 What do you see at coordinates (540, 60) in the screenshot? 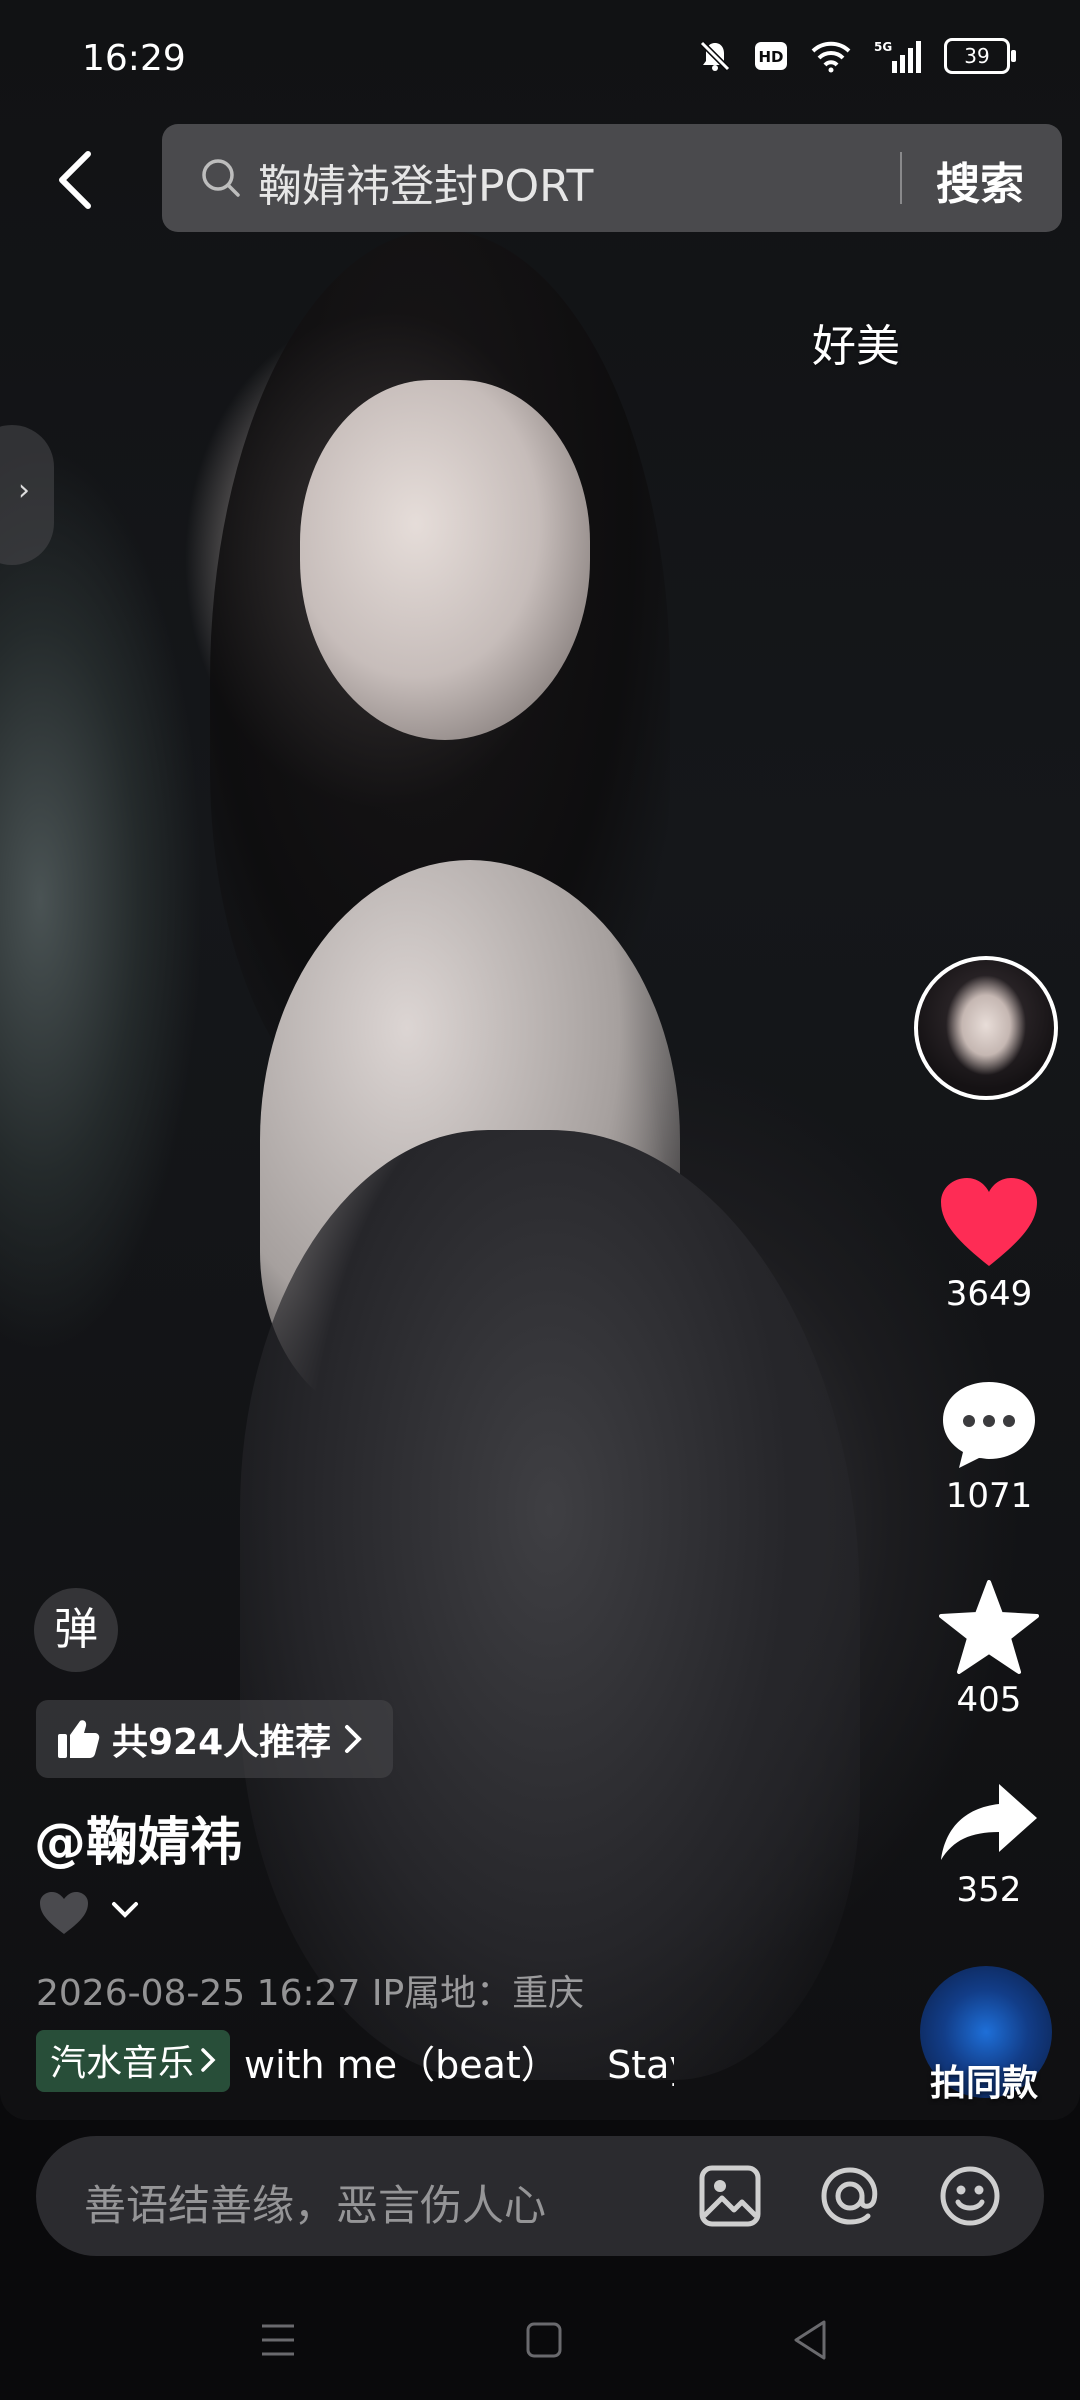
I see `status-bar: 16:29 HD 5G 39` at bounding box center [540, 60].